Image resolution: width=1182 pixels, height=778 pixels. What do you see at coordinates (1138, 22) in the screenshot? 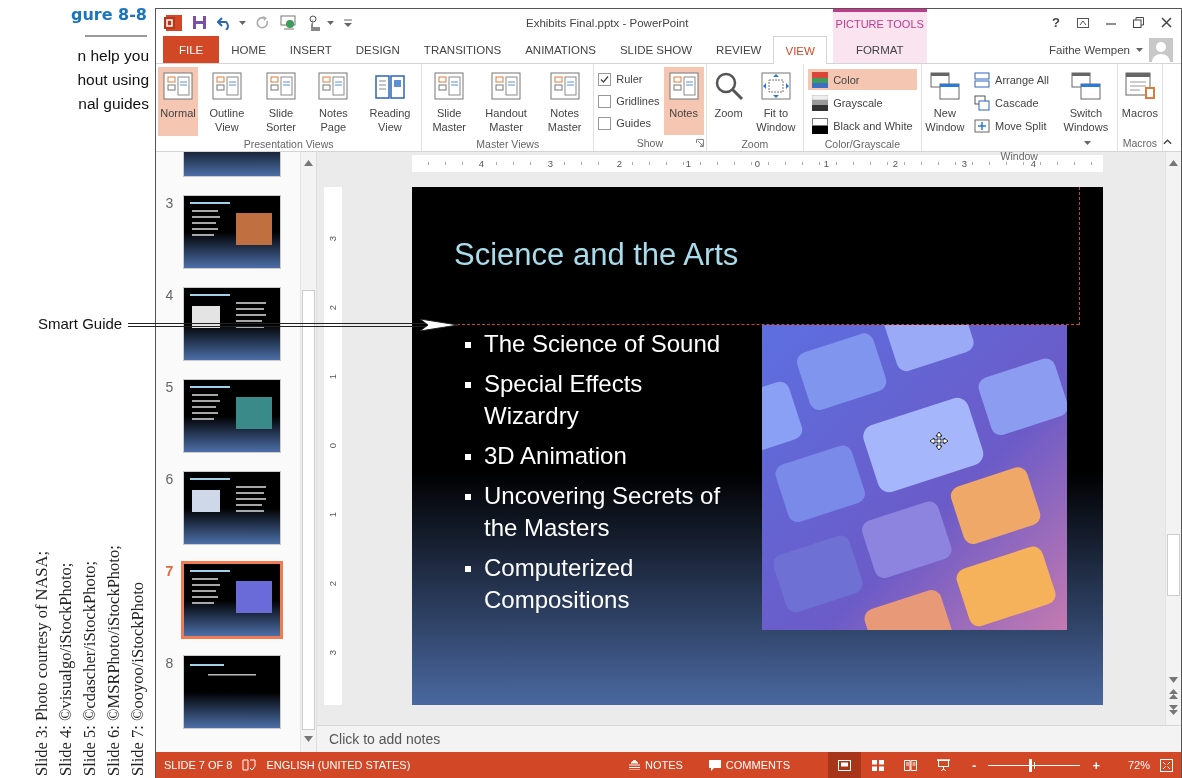
I see `restore-icon` at bounding box center [1138, 22].